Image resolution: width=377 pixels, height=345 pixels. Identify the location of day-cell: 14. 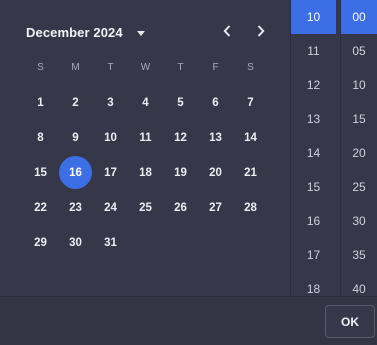
(250, 137).